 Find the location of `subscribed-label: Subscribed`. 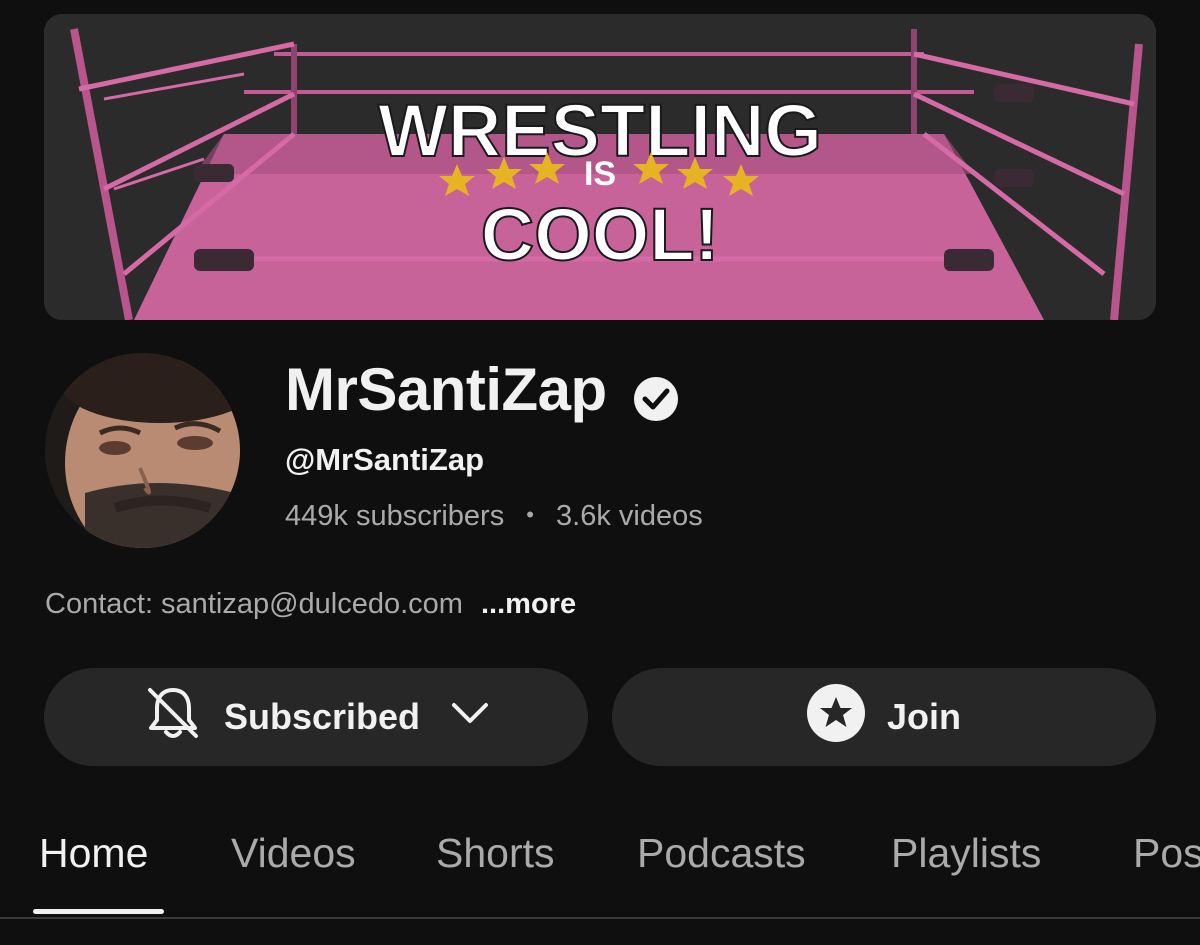

subscribed-label: Subscribed is located at coordinates (322, 716).